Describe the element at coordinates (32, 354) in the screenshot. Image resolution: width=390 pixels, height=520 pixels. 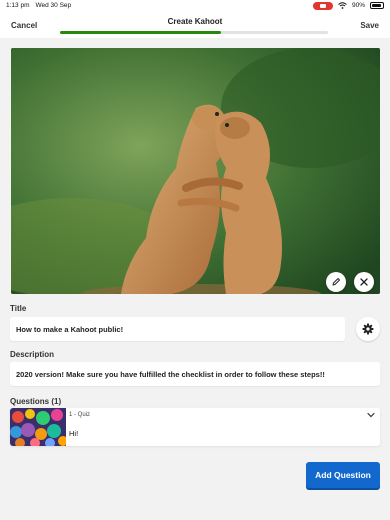
I see `description-label: Description` at that location.